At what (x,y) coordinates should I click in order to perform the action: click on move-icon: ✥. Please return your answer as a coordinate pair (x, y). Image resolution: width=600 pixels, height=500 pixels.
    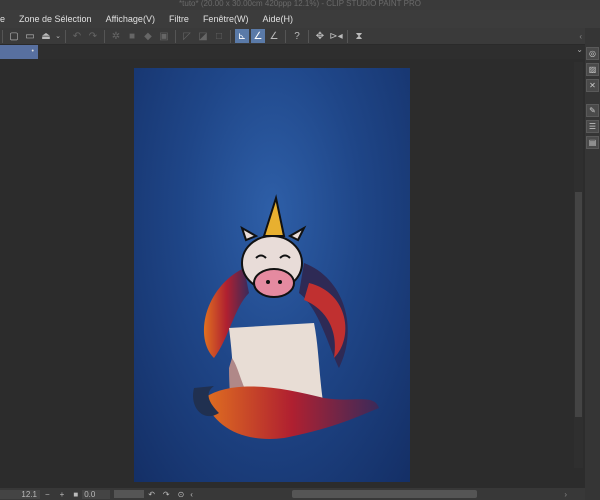
    Looking at the image, I should click on (320, 36).